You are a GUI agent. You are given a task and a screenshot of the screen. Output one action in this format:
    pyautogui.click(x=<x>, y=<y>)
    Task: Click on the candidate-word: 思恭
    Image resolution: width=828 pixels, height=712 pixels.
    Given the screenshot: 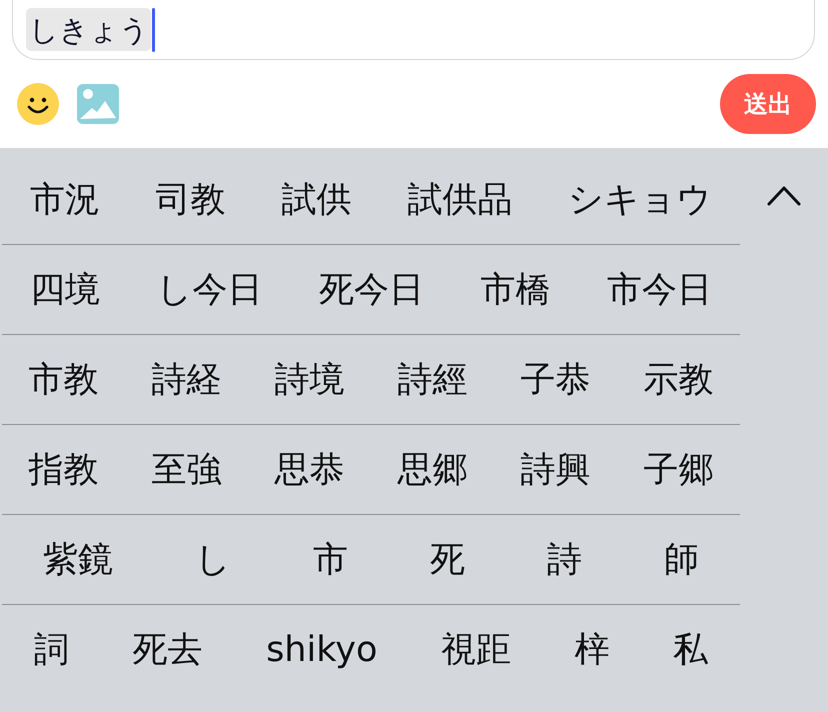 What is the action you would take?
    pyautogui.click(x=309, y=469)
    